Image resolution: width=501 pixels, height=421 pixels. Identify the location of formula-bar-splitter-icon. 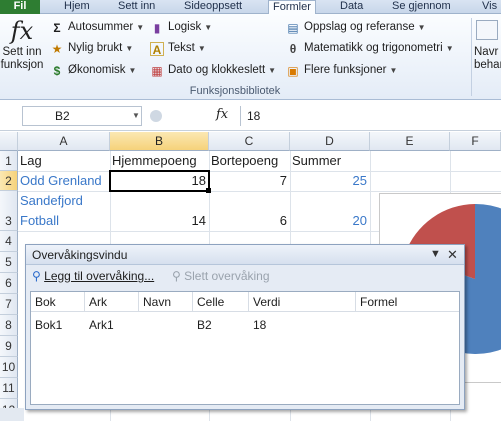
(156, 116).